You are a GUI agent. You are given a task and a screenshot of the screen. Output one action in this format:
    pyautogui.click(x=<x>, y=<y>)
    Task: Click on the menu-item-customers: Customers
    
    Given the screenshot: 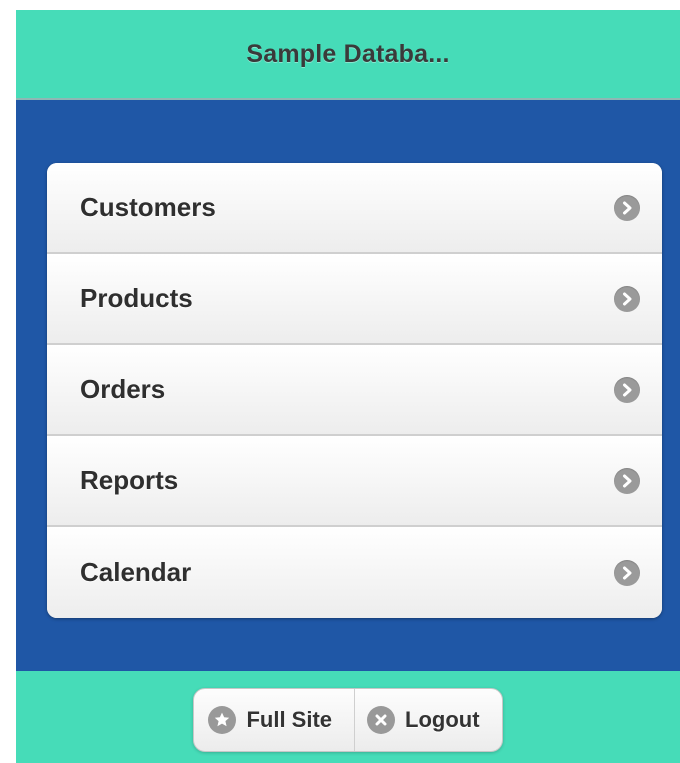 What is the action you would take?
    pyautogui.click(x=354, y=208)
    